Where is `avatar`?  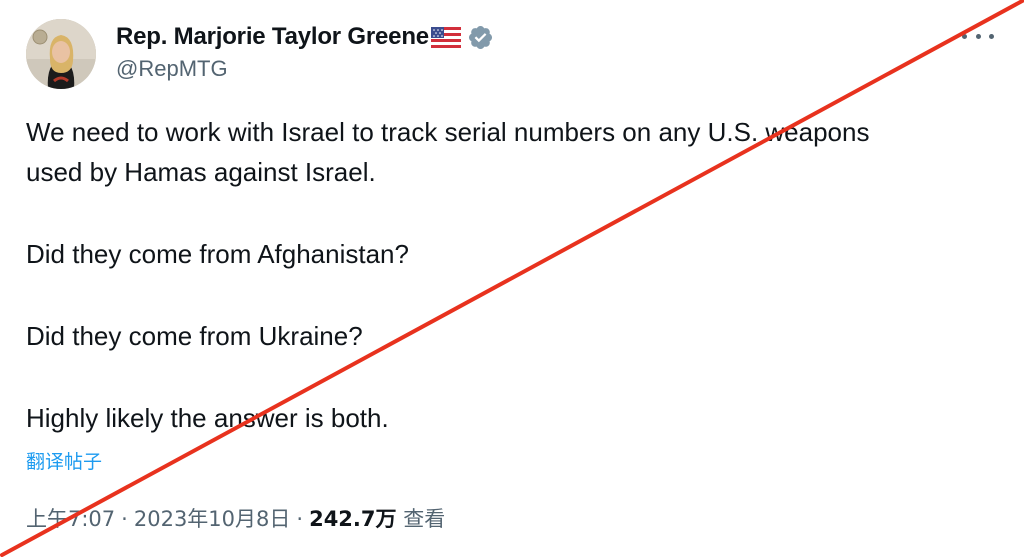
avatar is located at coordinates (61, 54).